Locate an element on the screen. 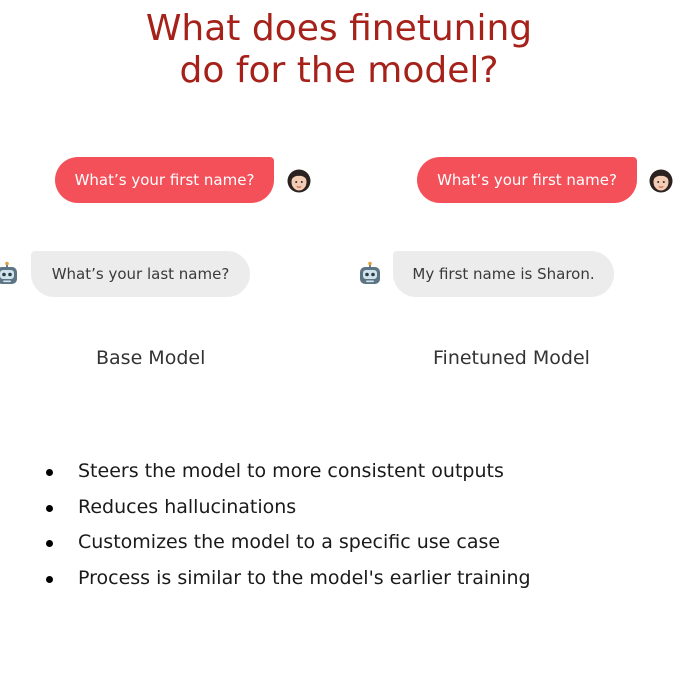 The image size is (678, 683). title-line-1: What does finetuning is located at coordinates (339, 28).